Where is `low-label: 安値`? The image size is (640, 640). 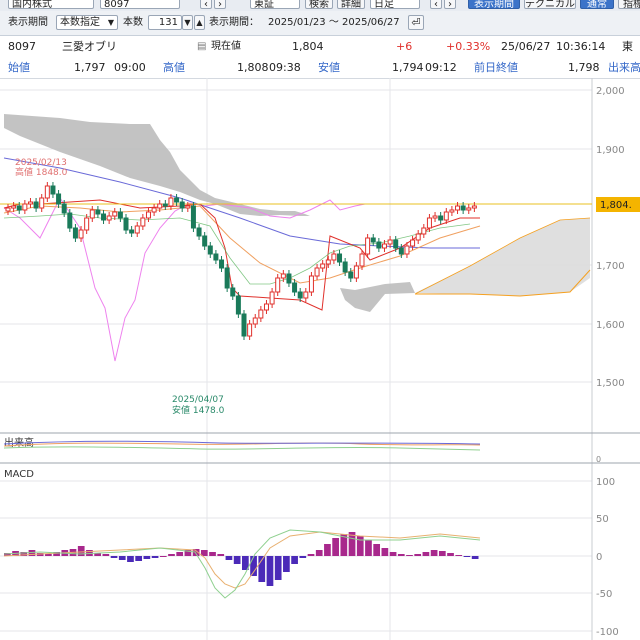
low-label: 安値 is located at coordinates (329, 67).